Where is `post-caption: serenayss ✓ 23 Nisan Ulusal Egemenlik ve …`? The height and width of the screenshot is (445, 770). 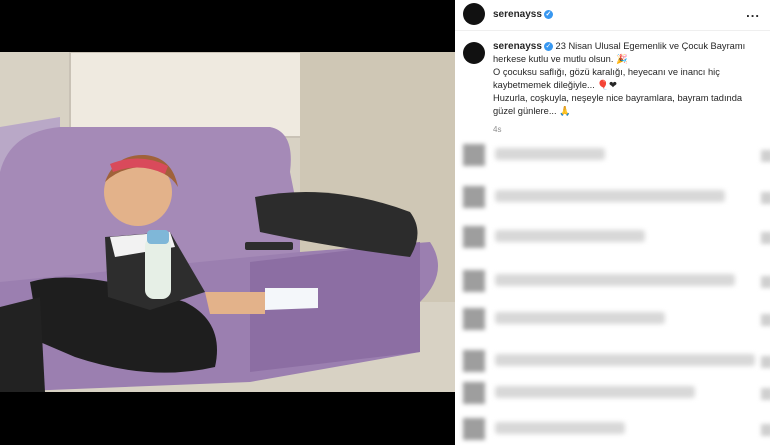 post-caption: serenayss ✓ 23 Nisan Ulusal Egemenlik ve … is located at coordinates (613, 88).